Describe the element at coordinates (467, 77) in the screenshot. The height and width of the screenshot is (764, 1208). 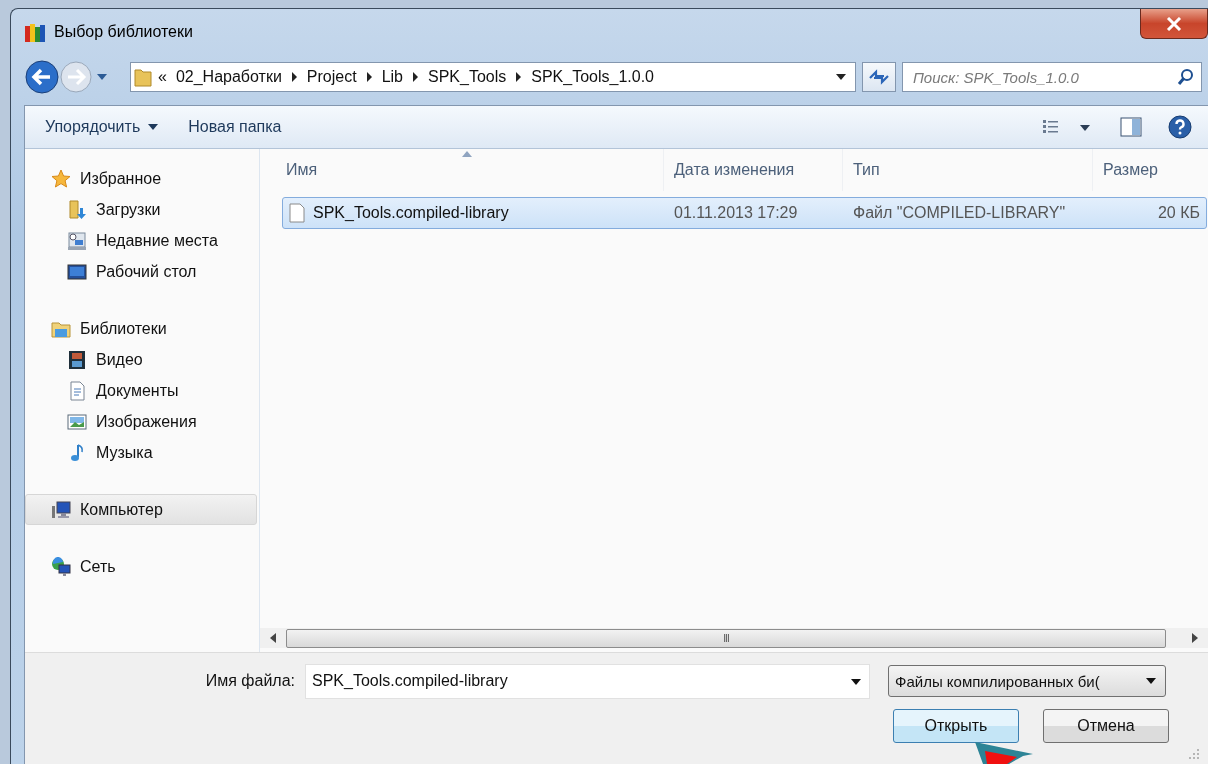
I see `breadcrumb: SPK_Tools` at that location.